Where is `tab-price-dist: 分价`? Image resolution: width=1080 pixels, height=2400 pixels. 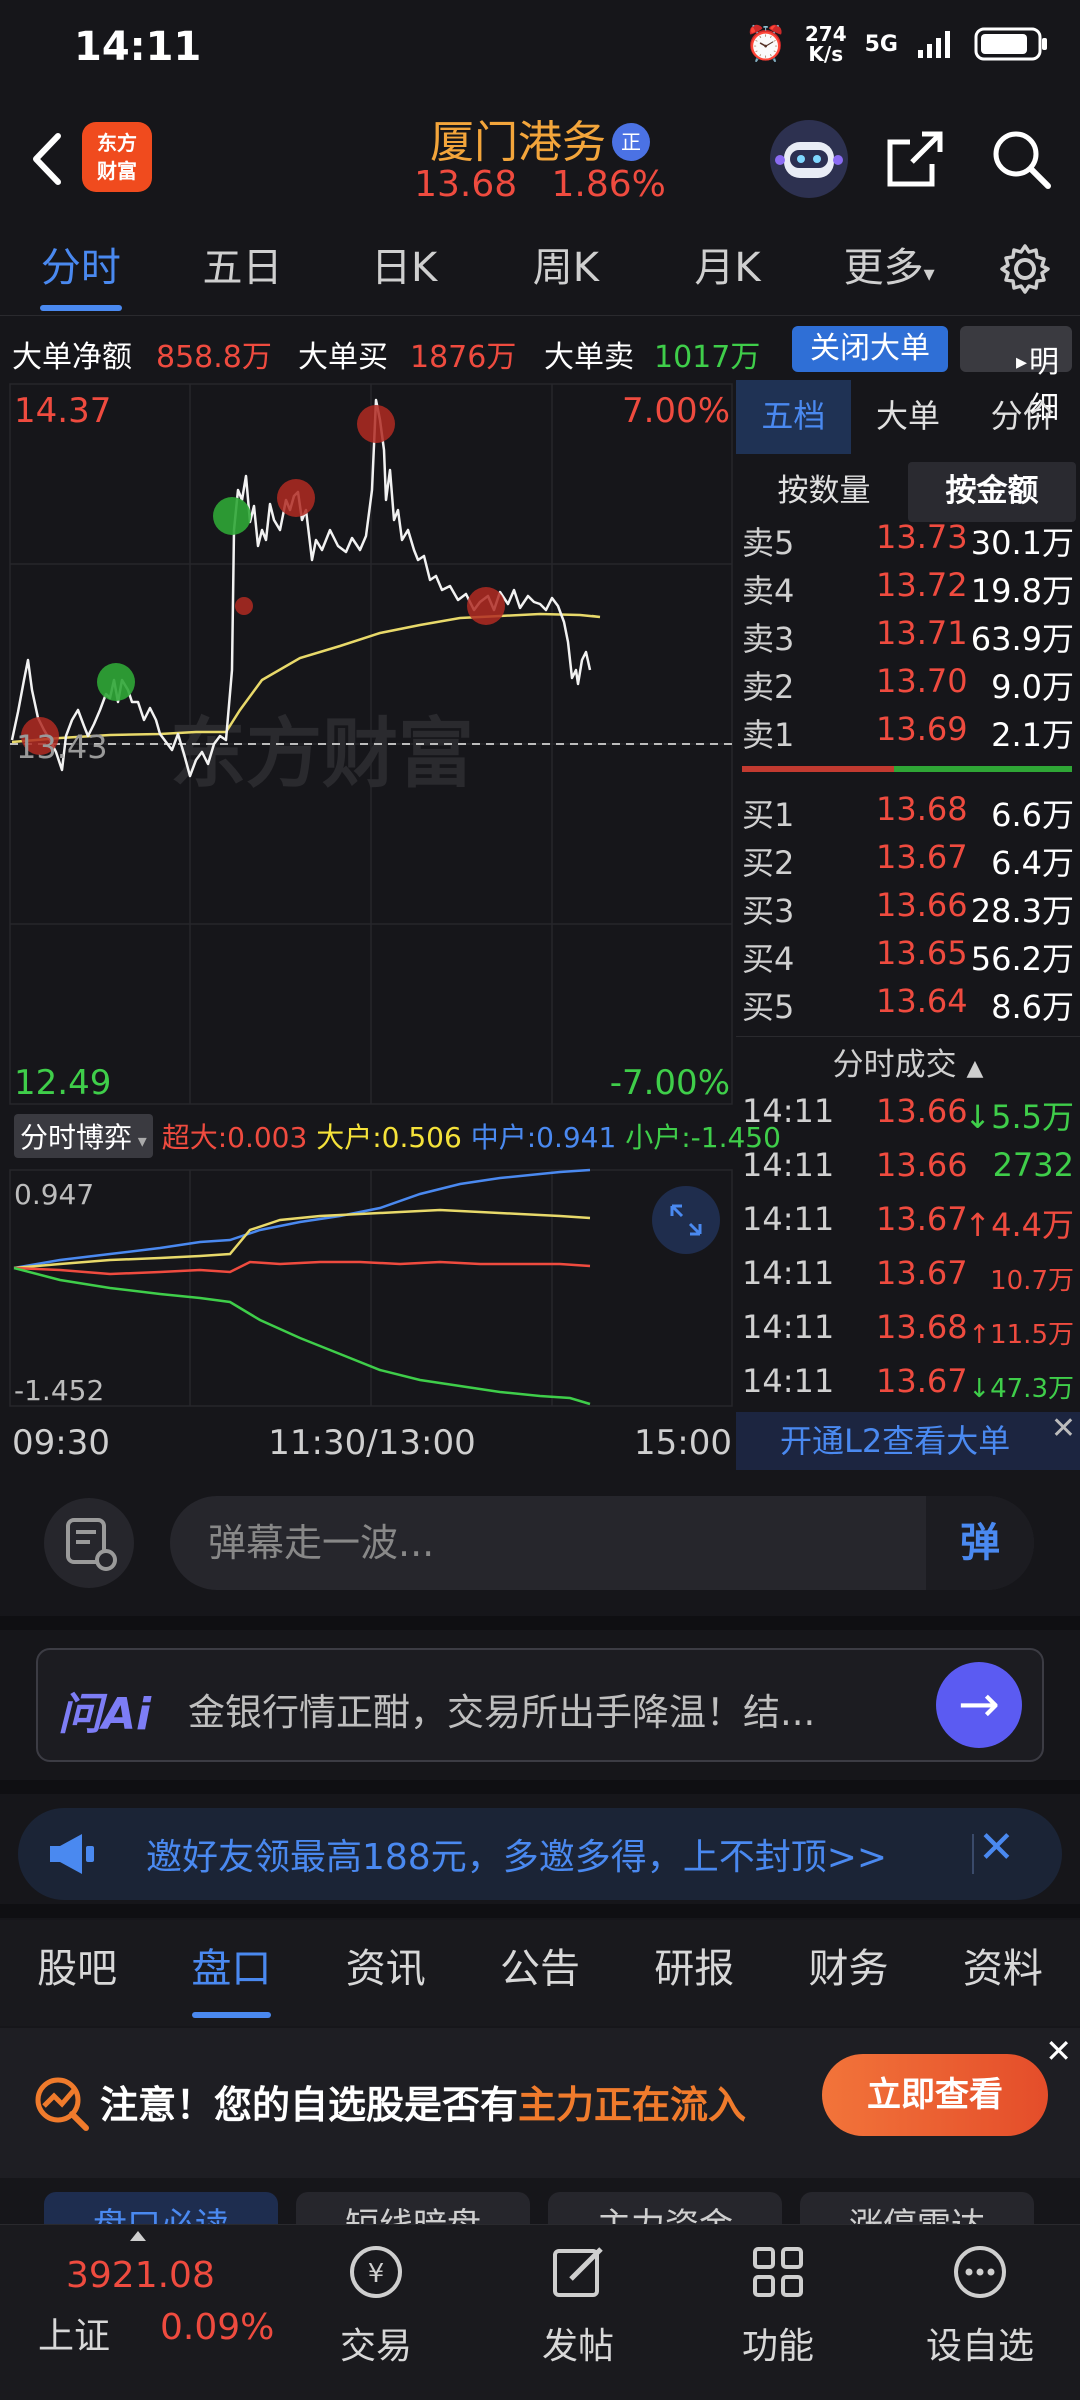
tab-price-dist: 分价 is located at coordinates (1022, 417).